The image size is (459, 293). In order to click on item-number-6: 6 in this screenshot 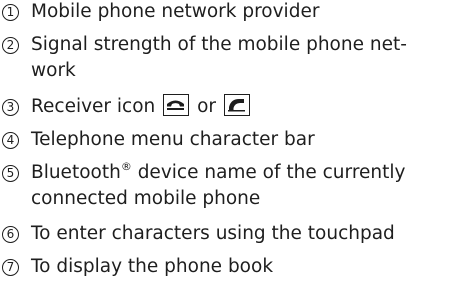, I will do `click(10, 234)`.